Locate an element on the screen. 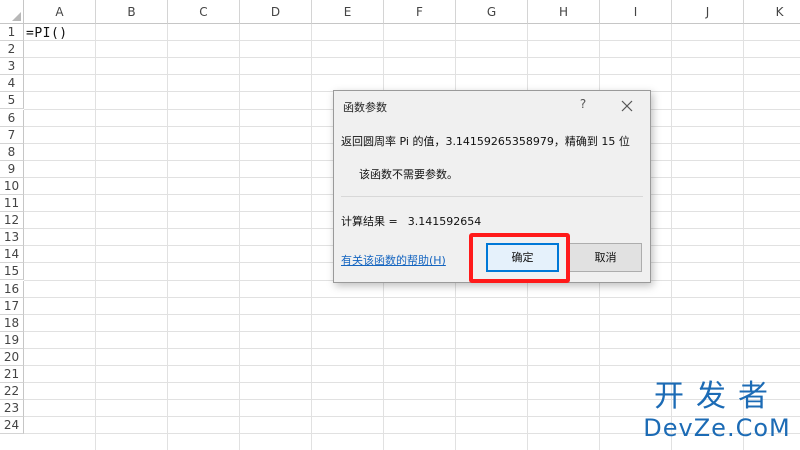  row-header-1: 1 is located at coordinates (12, 33).